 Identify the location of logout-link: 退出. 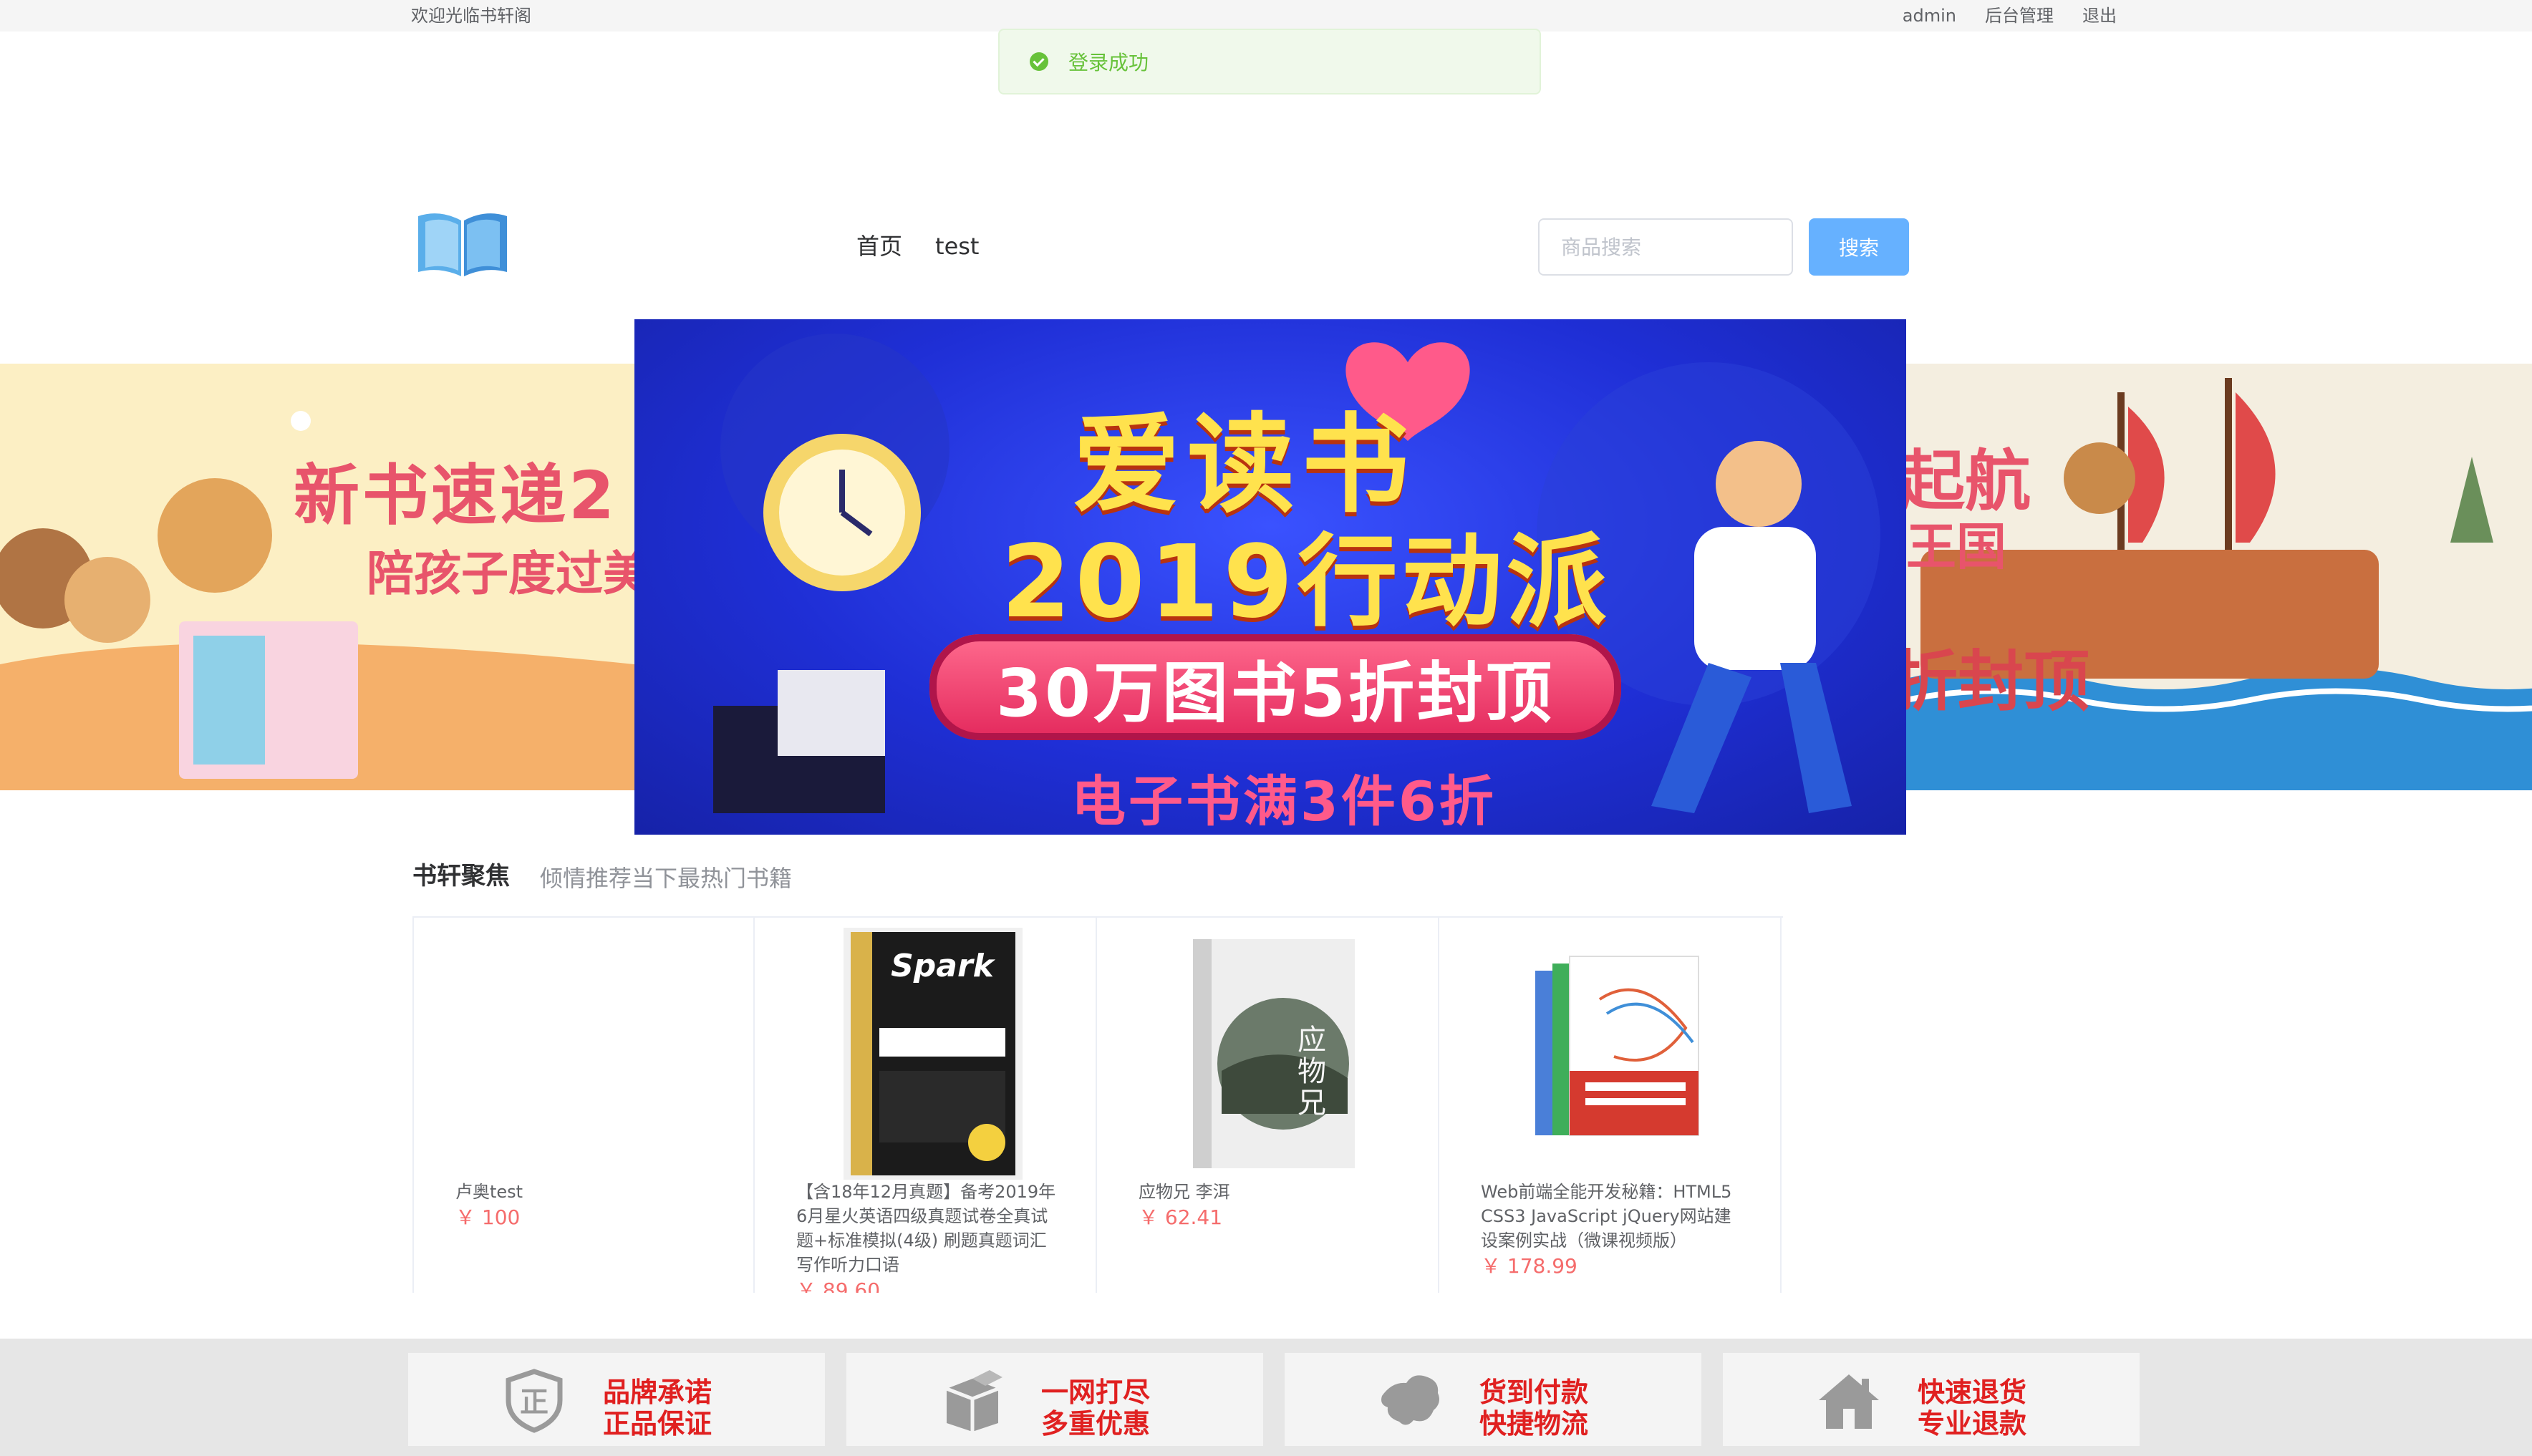
(2099, 16).